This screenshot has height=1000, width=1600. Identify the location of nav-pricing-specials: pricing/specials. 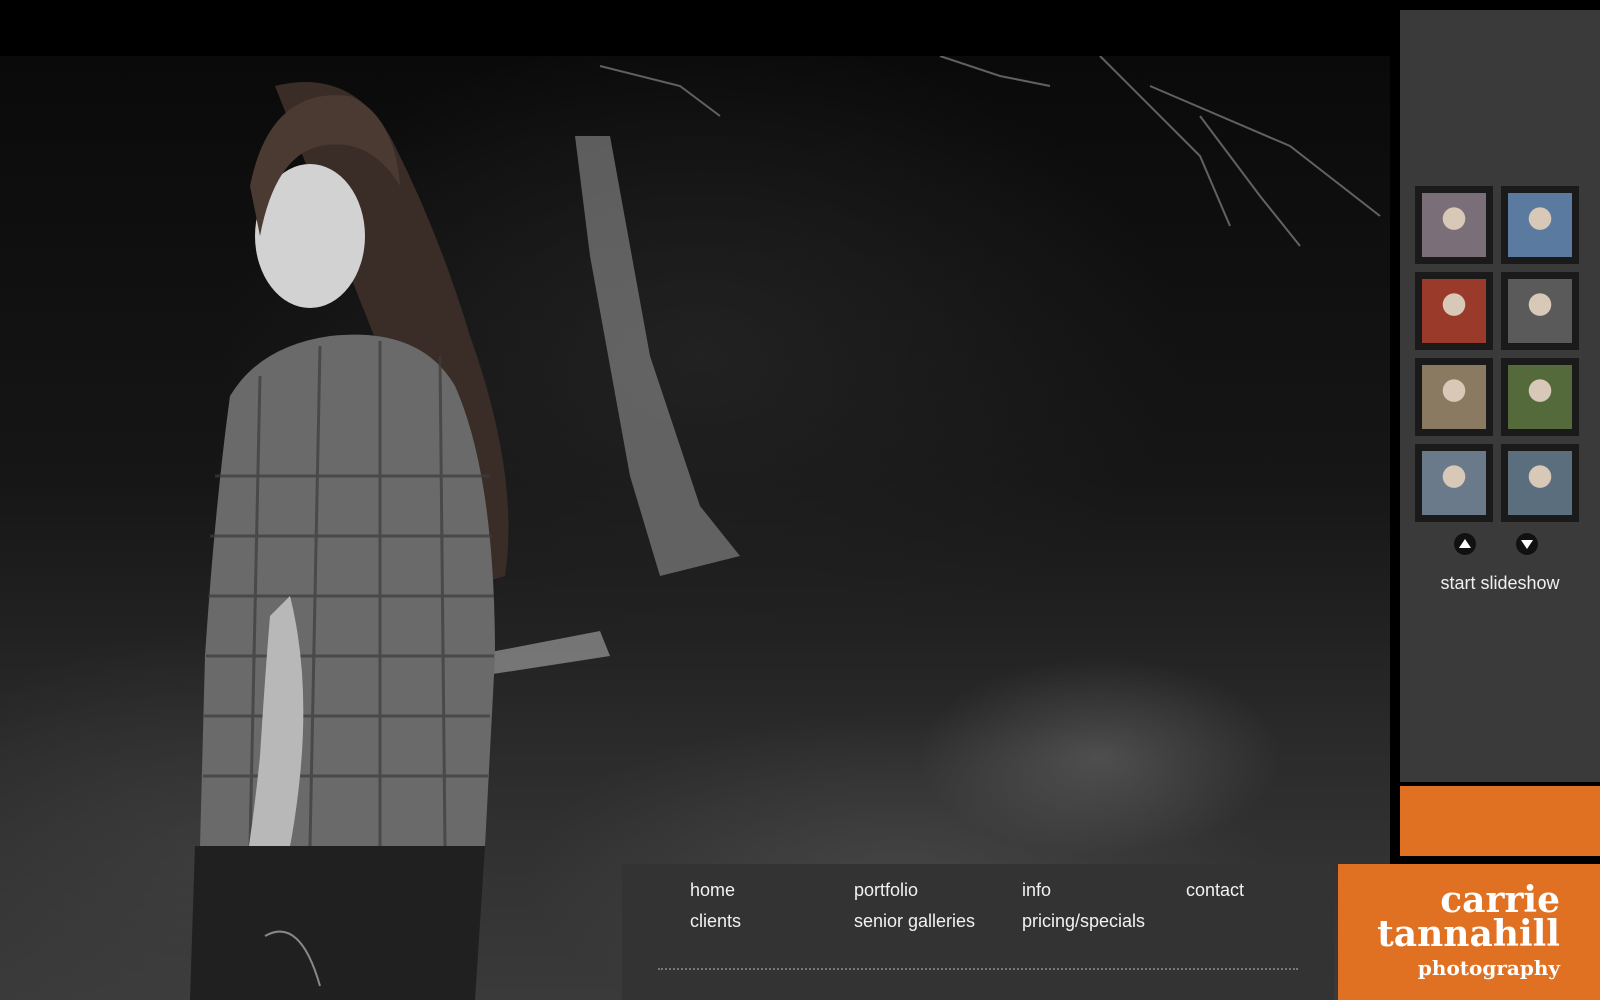
(1083, 921).